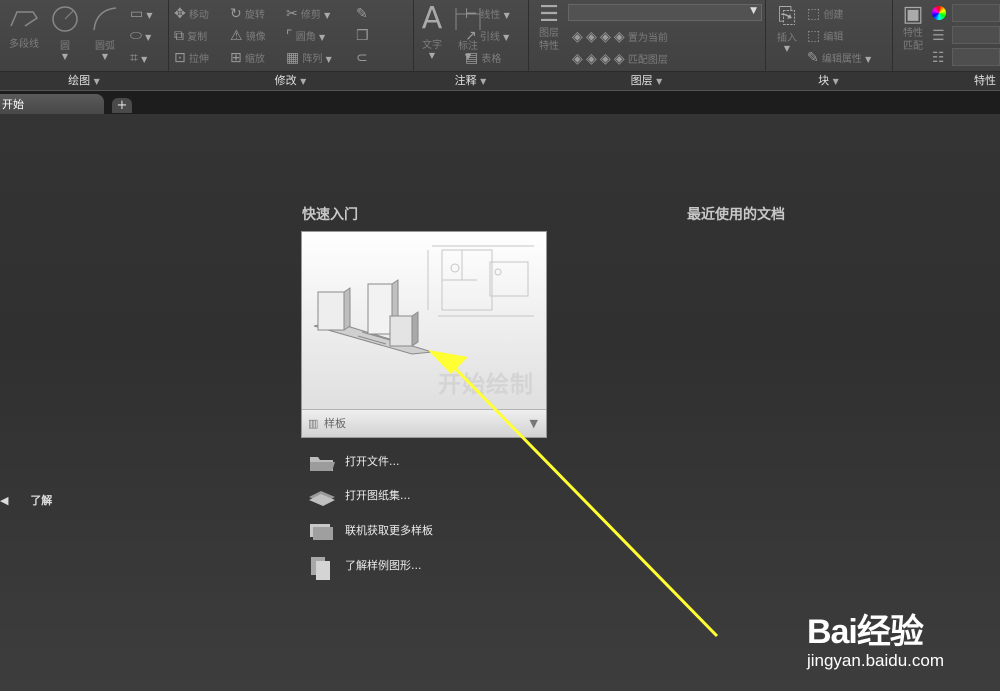  I want to click on circle-button: 圆 ▼, so click(65, 32).